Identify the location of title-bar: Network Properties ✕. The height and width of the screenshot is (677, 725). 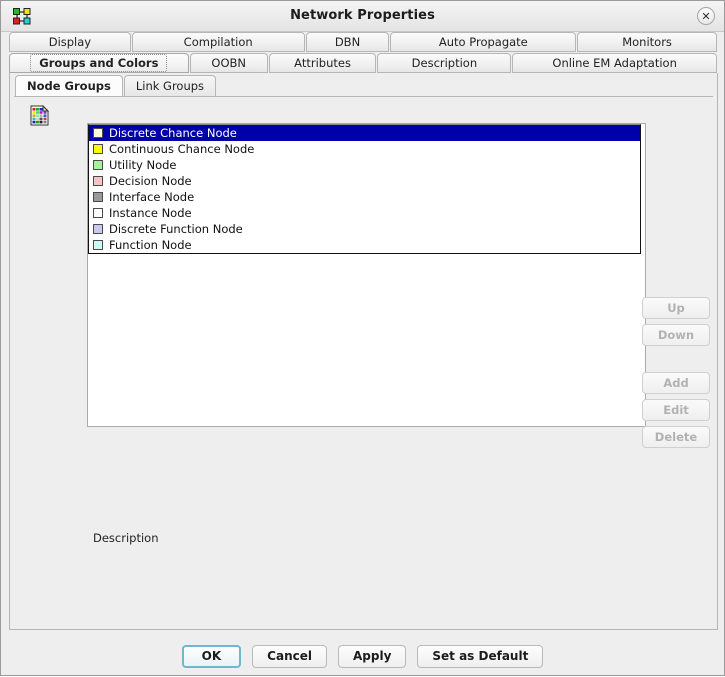
(362, 16).